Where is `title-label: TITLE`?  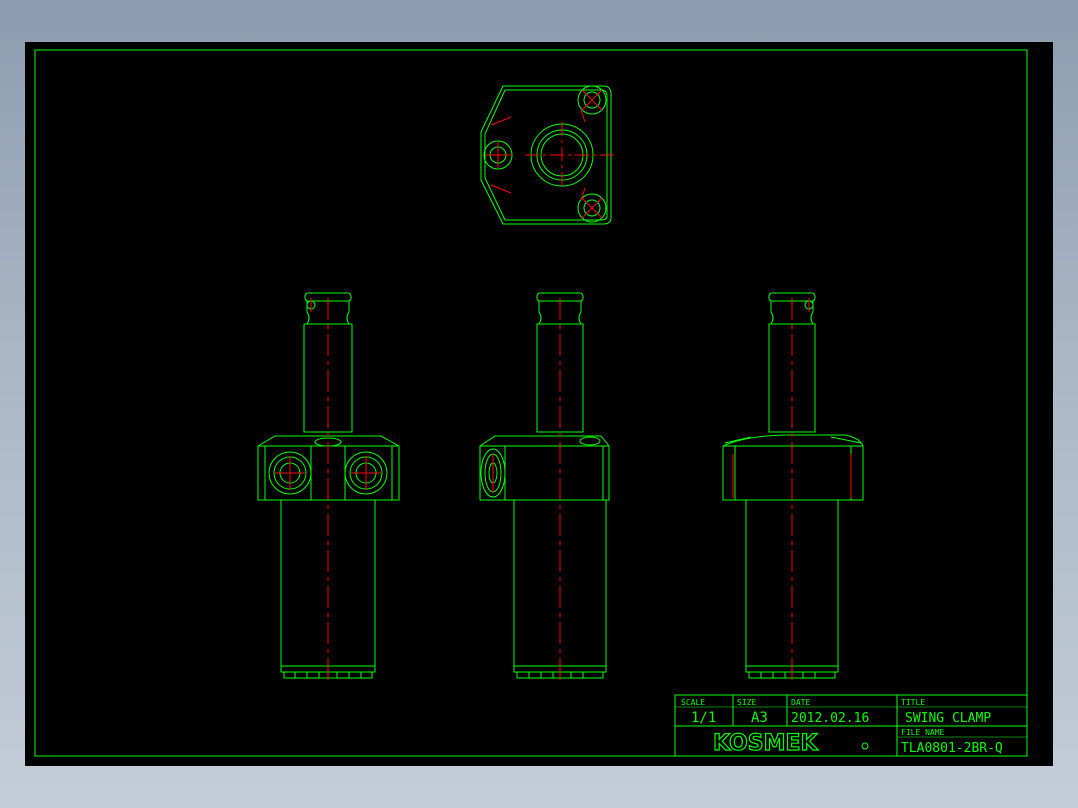
title-label: TITLE is located at coordinates (913, 702).